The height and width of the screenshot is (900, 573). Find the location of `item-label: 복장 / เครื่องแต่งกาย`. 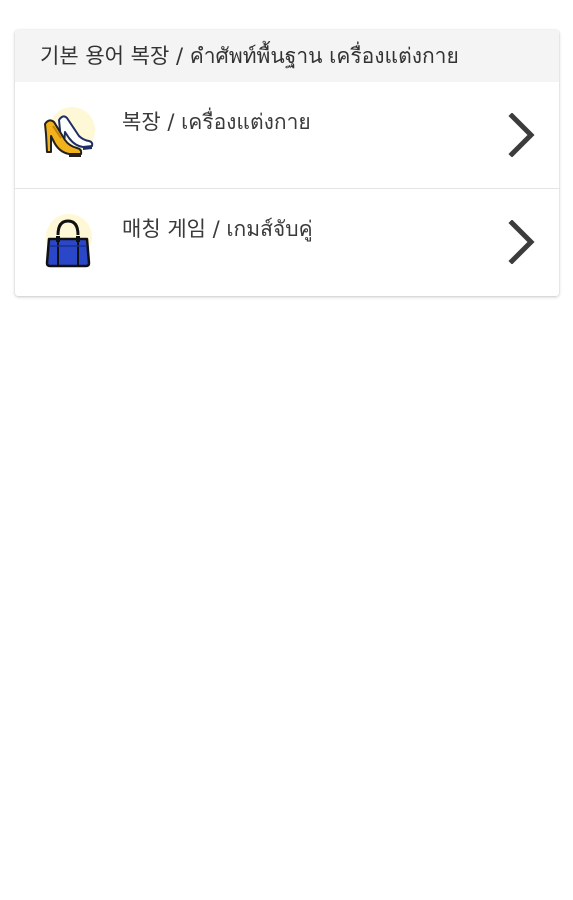

item-label: 복장 / เครื่องแต่งกาย is located at coordinates (216, 122).